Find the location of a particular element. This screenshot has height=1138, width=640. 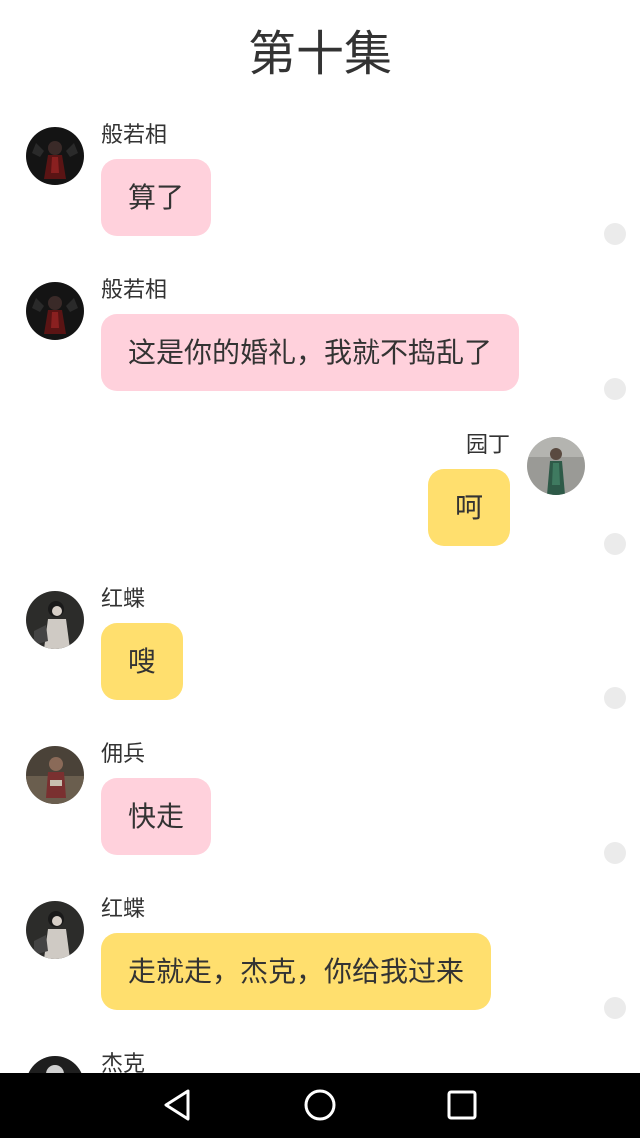

chat-message: 般若相 算了 is located at coordinates (320, 185).